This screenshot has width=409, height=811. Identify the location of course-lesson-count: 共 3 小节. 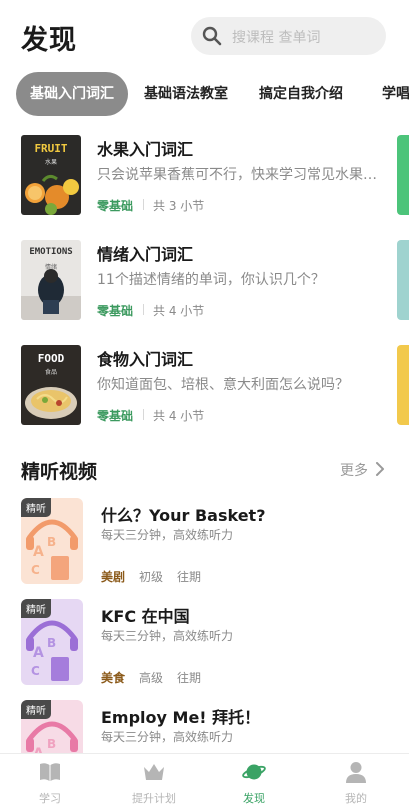
(179, 206).